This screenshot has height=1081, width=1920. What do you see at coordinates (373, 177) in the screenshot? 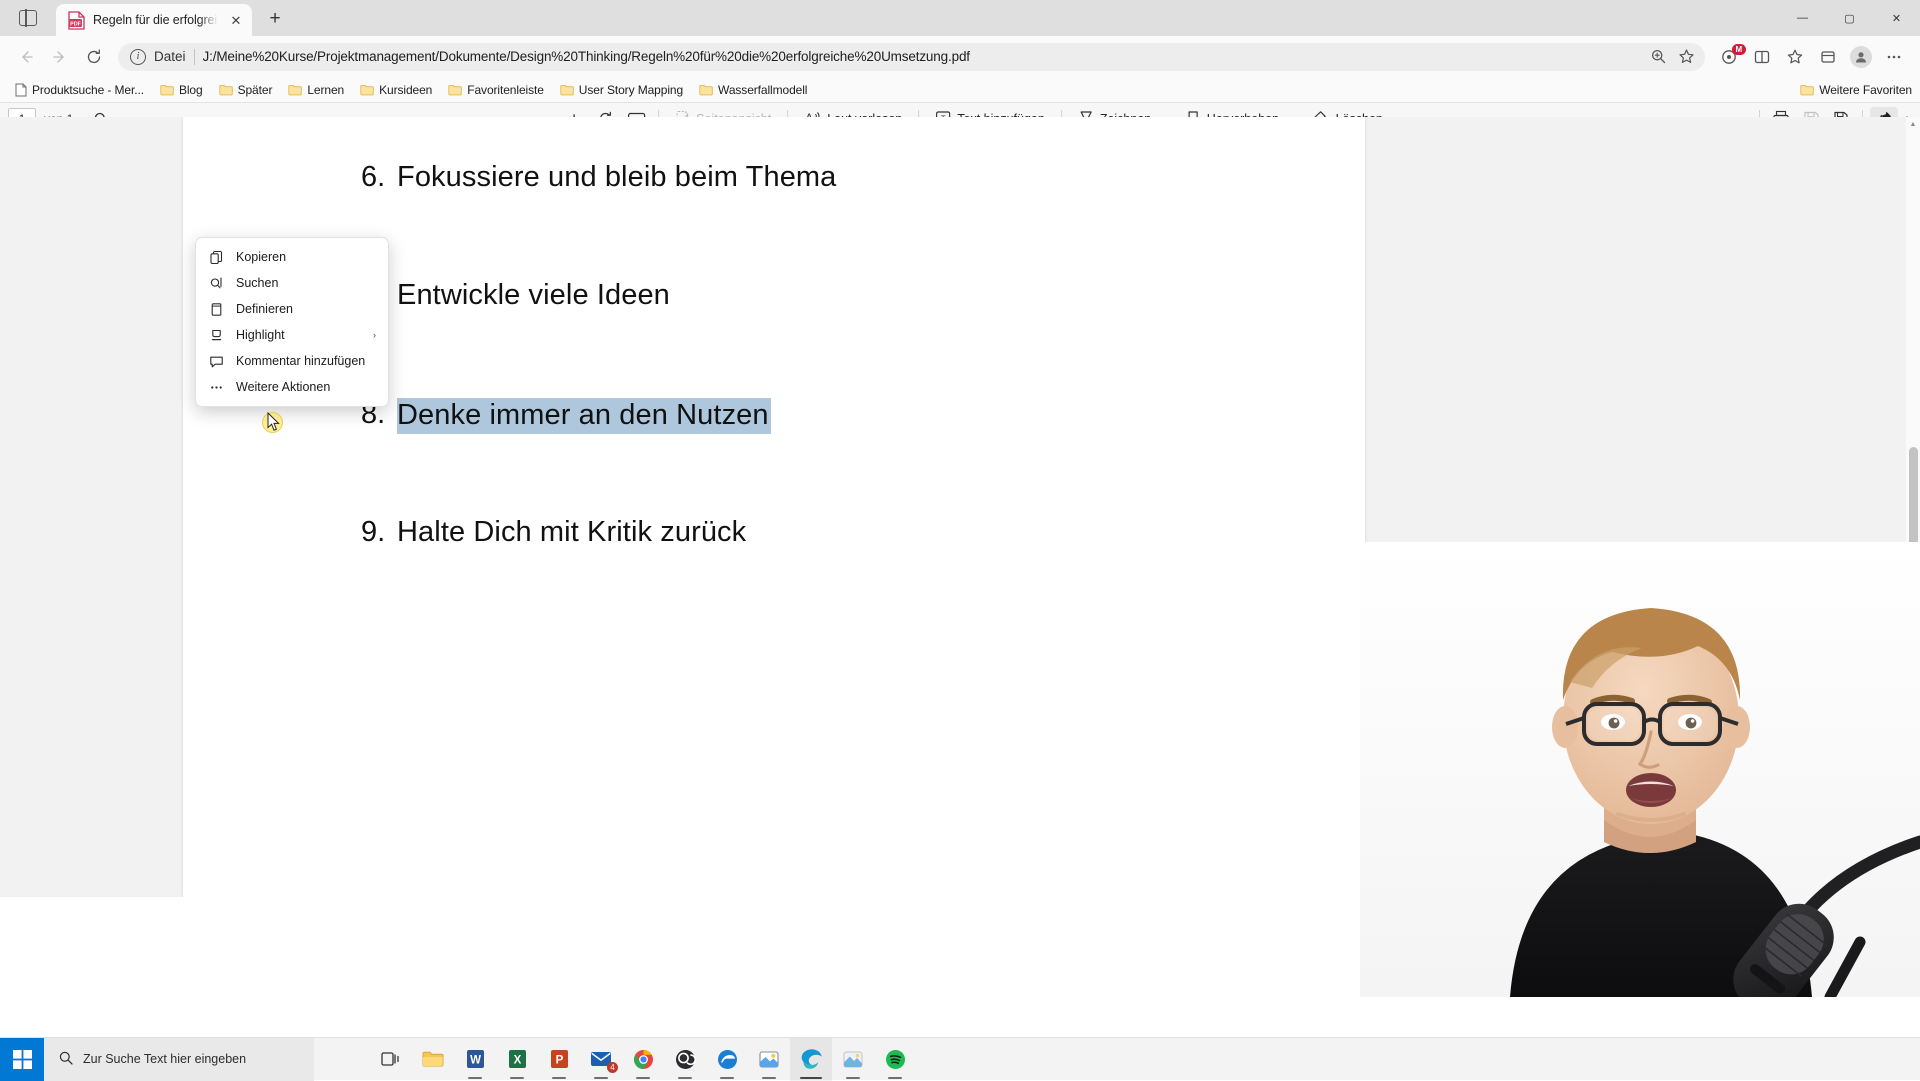
I see `doc-line-number: 6.` at bounding box center [373, 177].